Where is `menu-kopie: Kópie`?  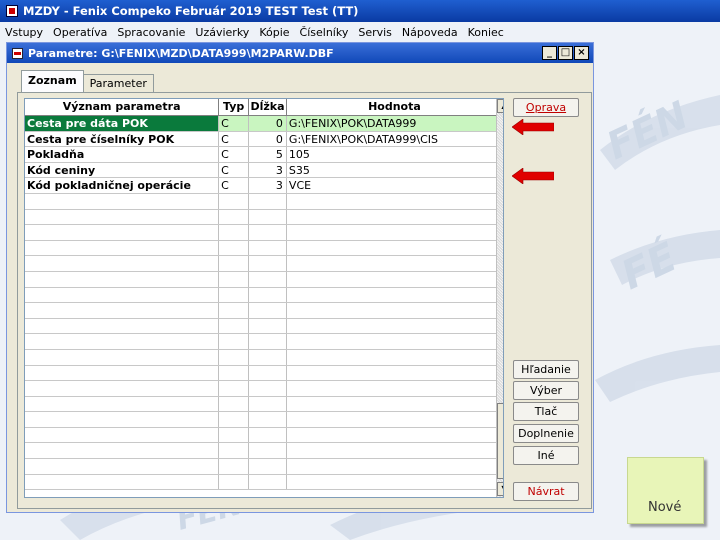
menu-kopie: Kópie is located at coordinates (274, 32).